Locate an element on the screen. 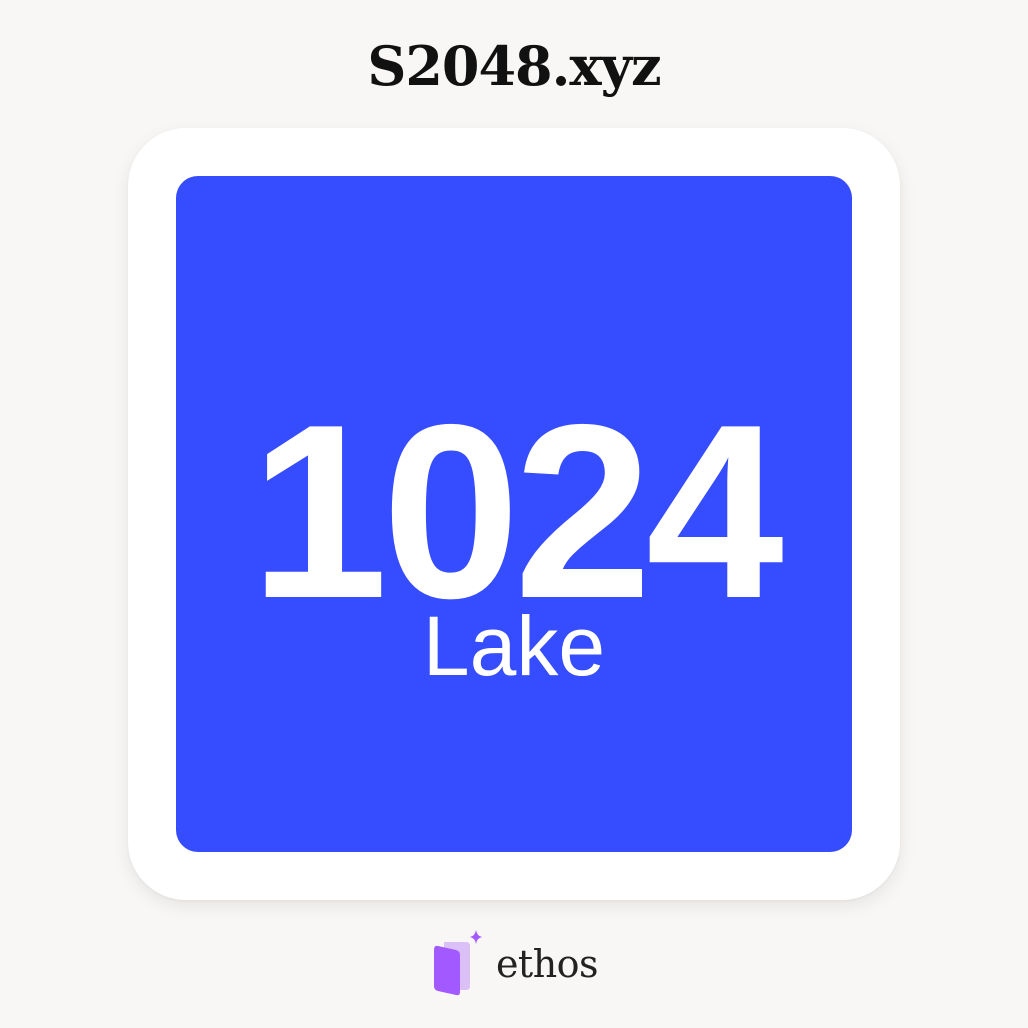 The width and height of the screenshot is (1028, 1028). book-sparkle-icon is located at coordinates (457, 963).